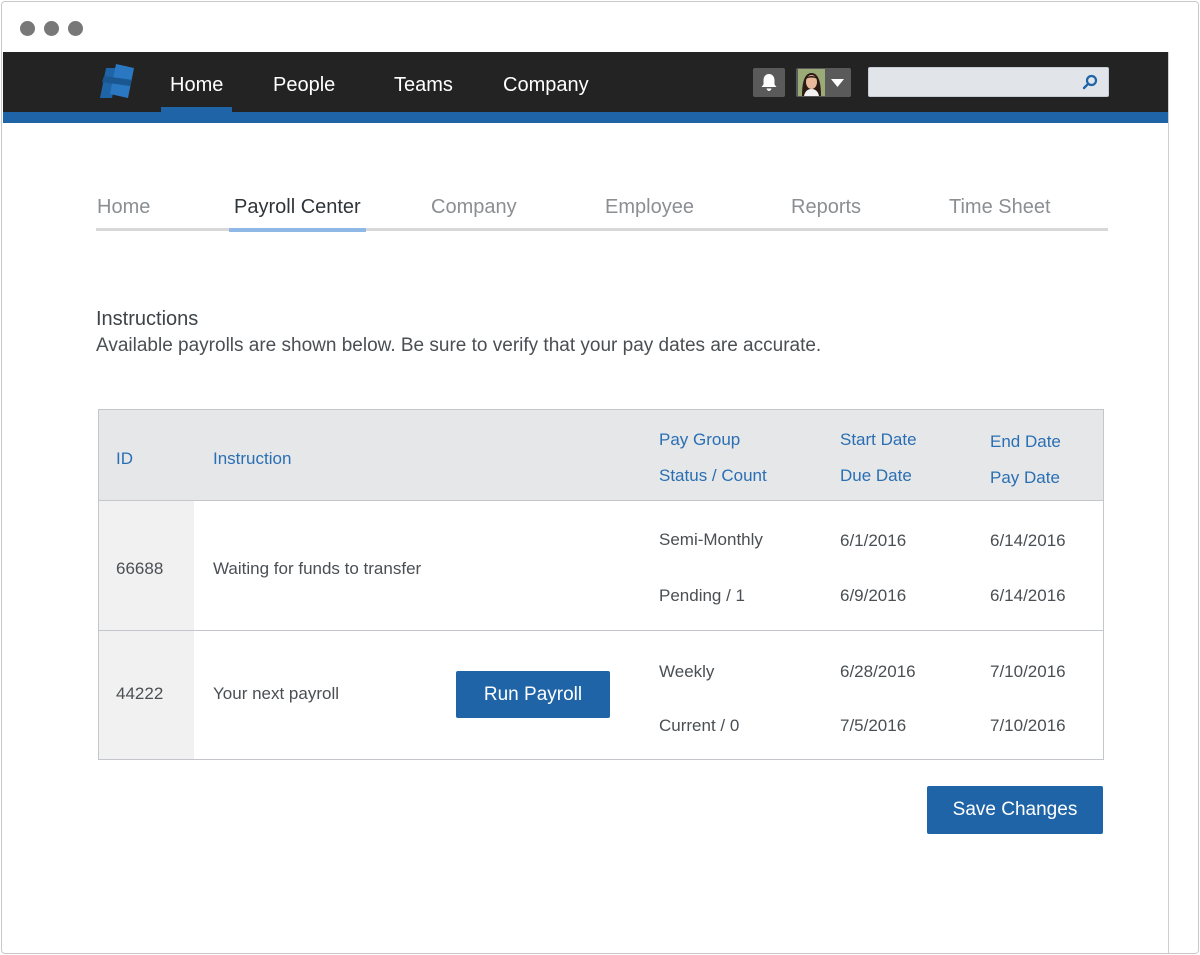 Image resolution: width=1200 pixels, height=955 pixels. Describe the element at coordinates (27, 28) in the screenshot. I see `window-close-dot` at that location.